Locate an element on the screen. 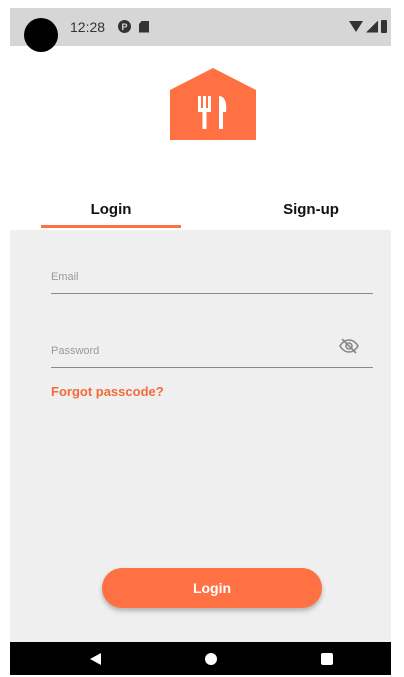 The height and width of the screenshot is (677, 404). signal-icon is located at coordinates (372, 26).